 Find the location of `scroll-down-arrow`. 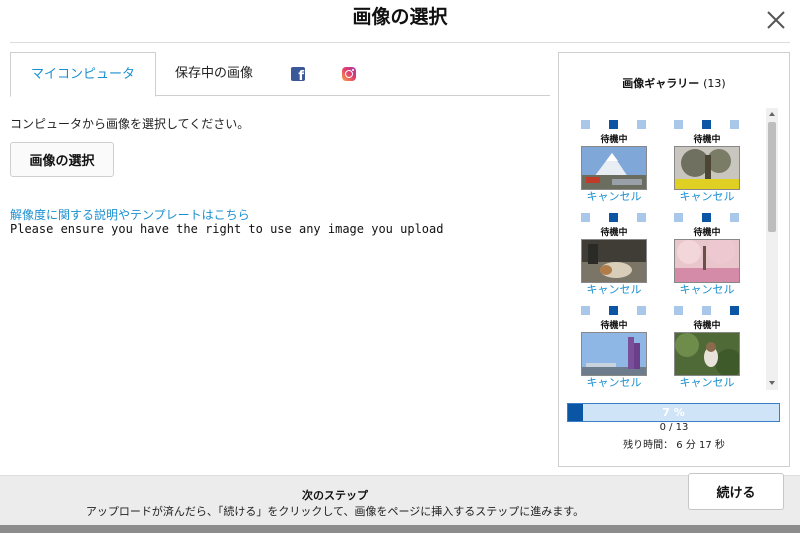

scroll-down-arrow is located at coordinates (772, 383).